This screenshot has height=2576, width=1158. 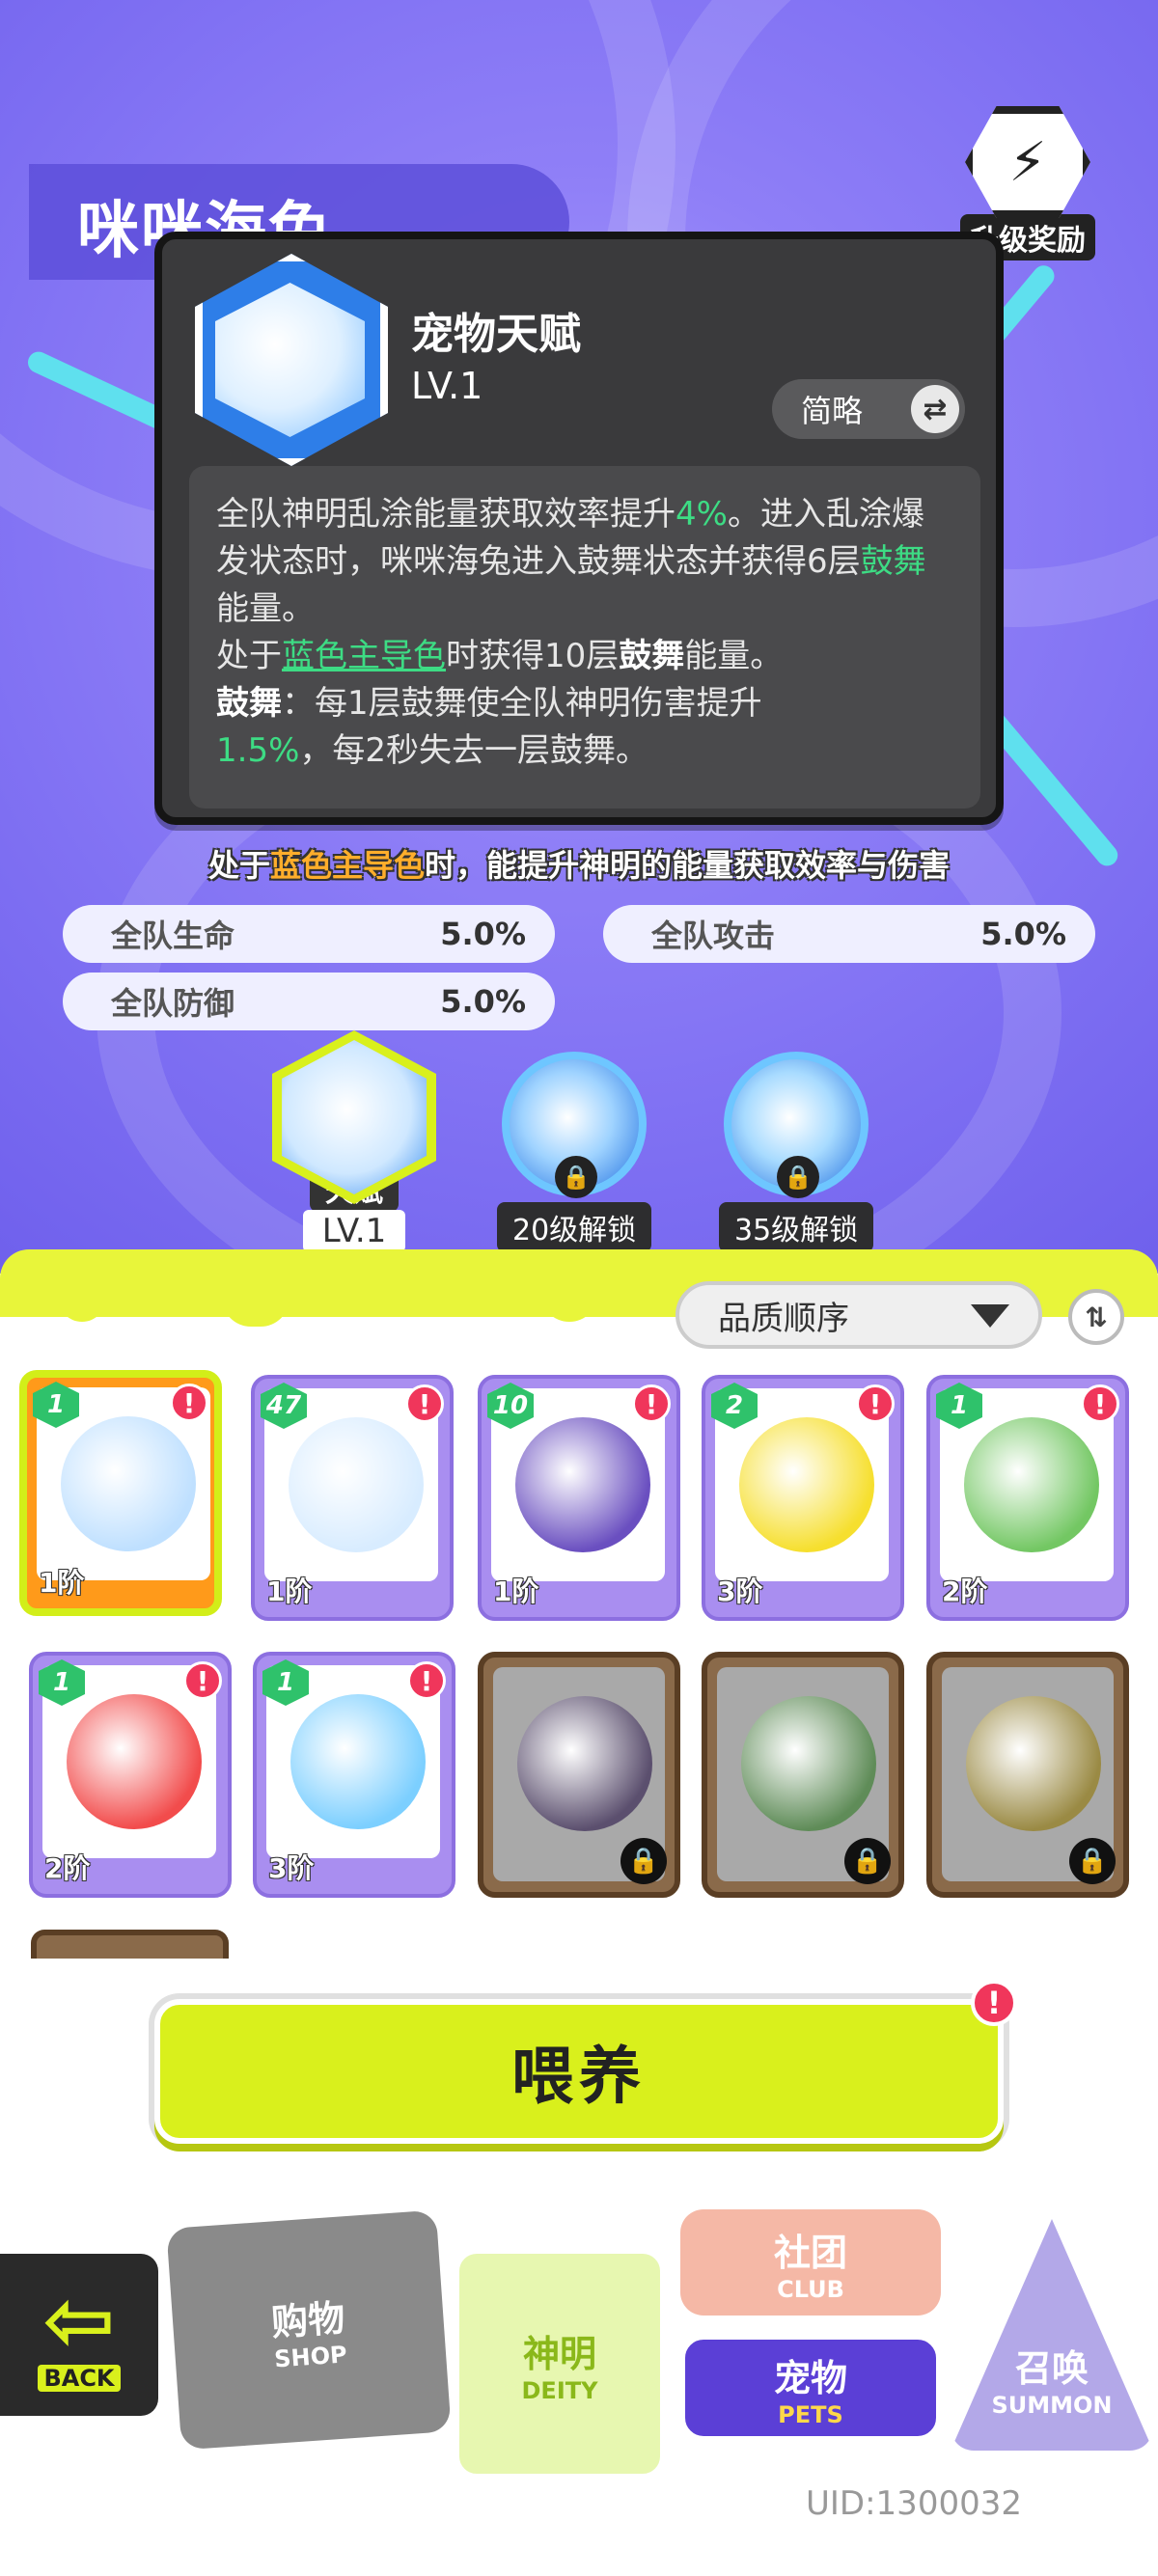 I want to click on nav-club: 社团 CLUB, so click(x=810, y=2263).